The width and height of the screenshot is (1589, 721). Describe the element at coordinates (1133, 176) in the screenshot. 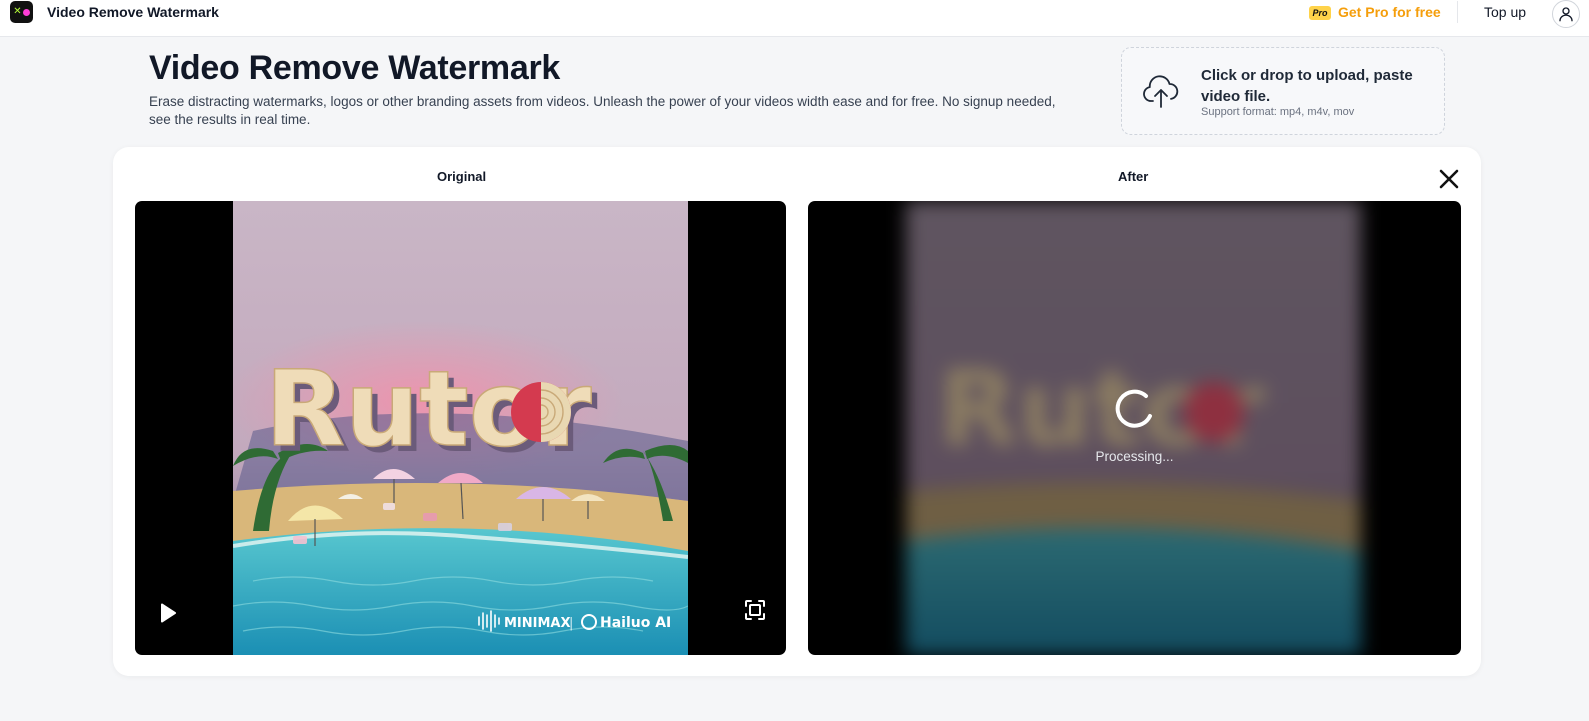

I see `after-label: After` at that location.